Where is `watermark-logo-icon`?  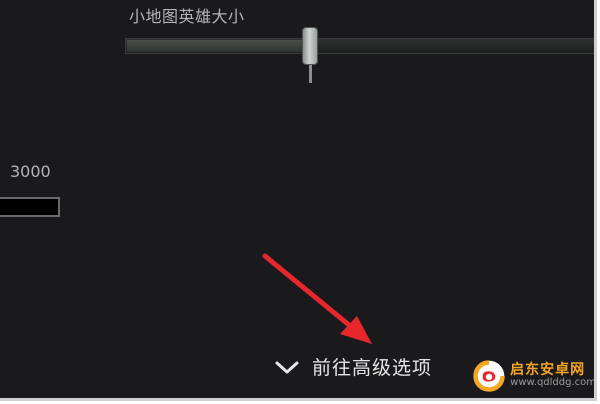
watermark-logo-icon is located at coordinates (489, 376).